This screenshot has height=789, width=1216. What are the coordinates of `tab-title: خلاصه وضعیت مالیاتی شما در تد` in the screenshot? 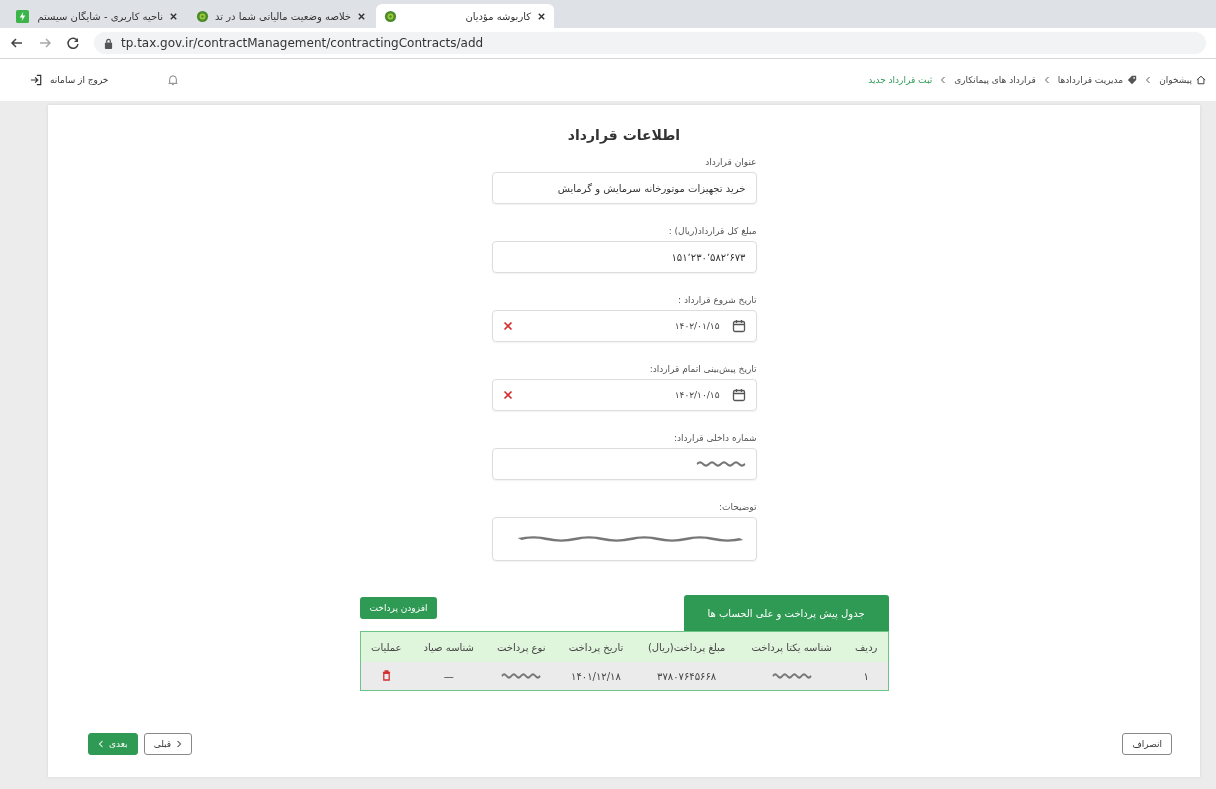 It's located at (283, 16).